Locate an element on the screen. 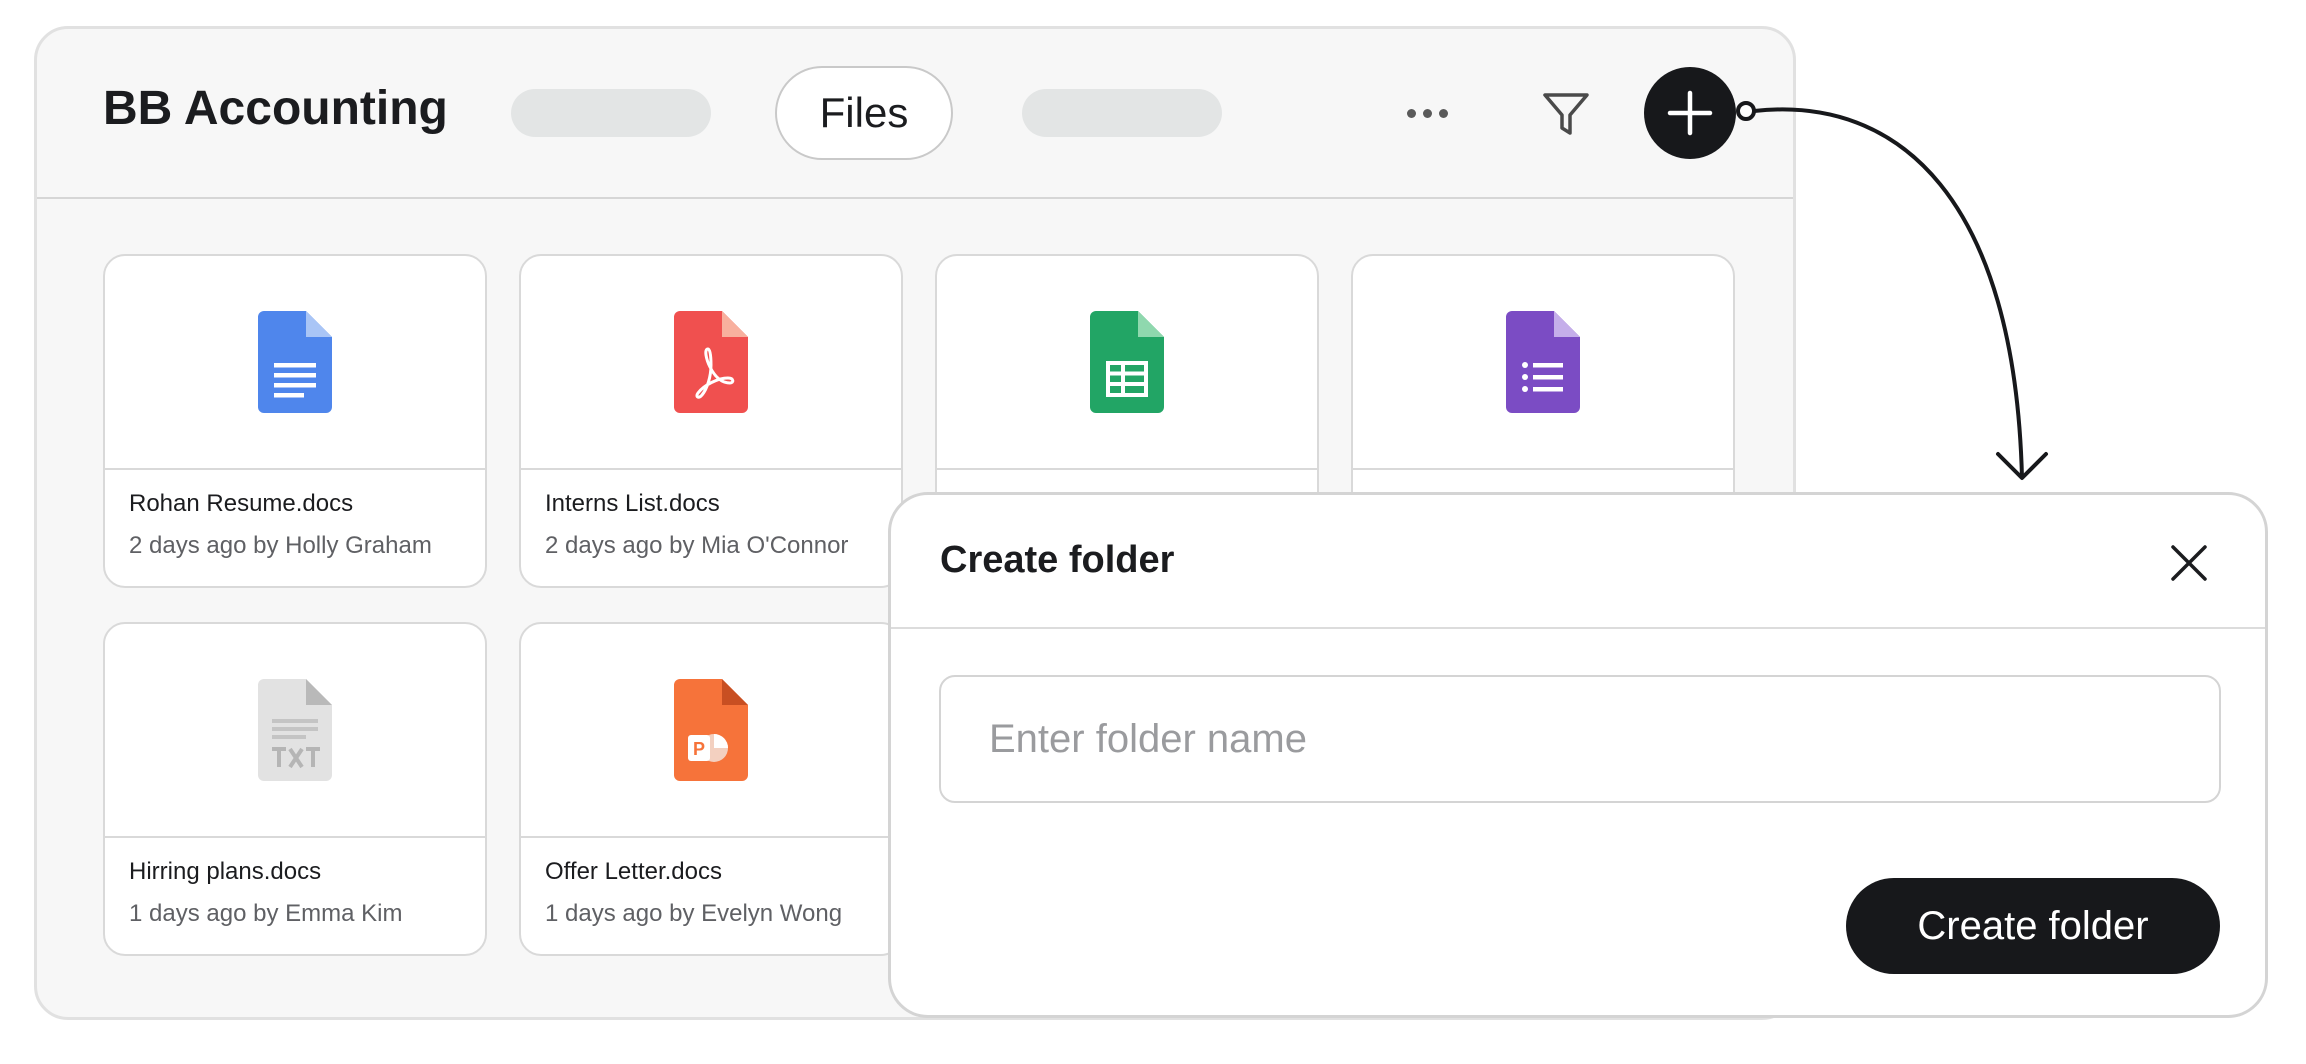 This screenshot has height=1064, width=2306. filter-icon is located at coordinates (1566, 114).